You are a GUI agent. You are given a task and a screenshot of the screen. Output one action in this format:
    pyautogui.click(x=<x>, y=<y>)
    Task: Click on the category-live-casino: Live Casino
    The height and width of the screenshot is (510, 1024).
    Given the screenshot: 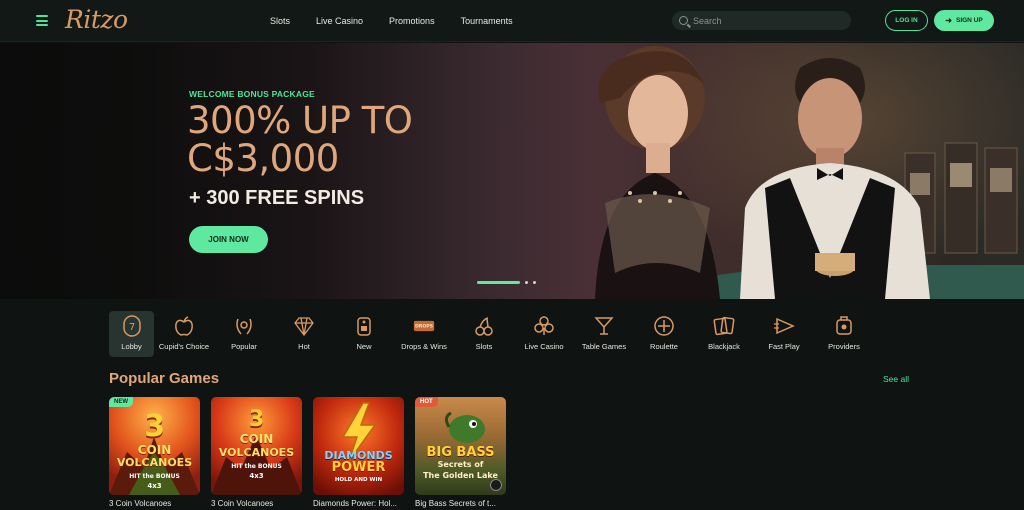 What is the action you would take?
    pyautogui.click(x=544, y=334)
    